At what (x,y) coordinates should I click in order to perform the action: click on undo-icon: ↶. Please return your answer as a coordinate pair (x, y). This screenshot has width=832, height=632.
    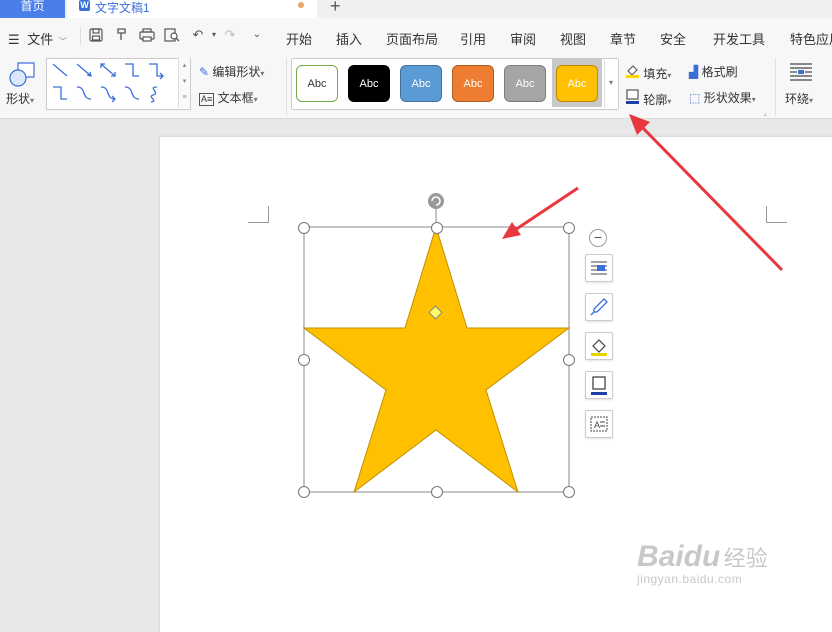
    Looking at the image, I should click on (198, 35).